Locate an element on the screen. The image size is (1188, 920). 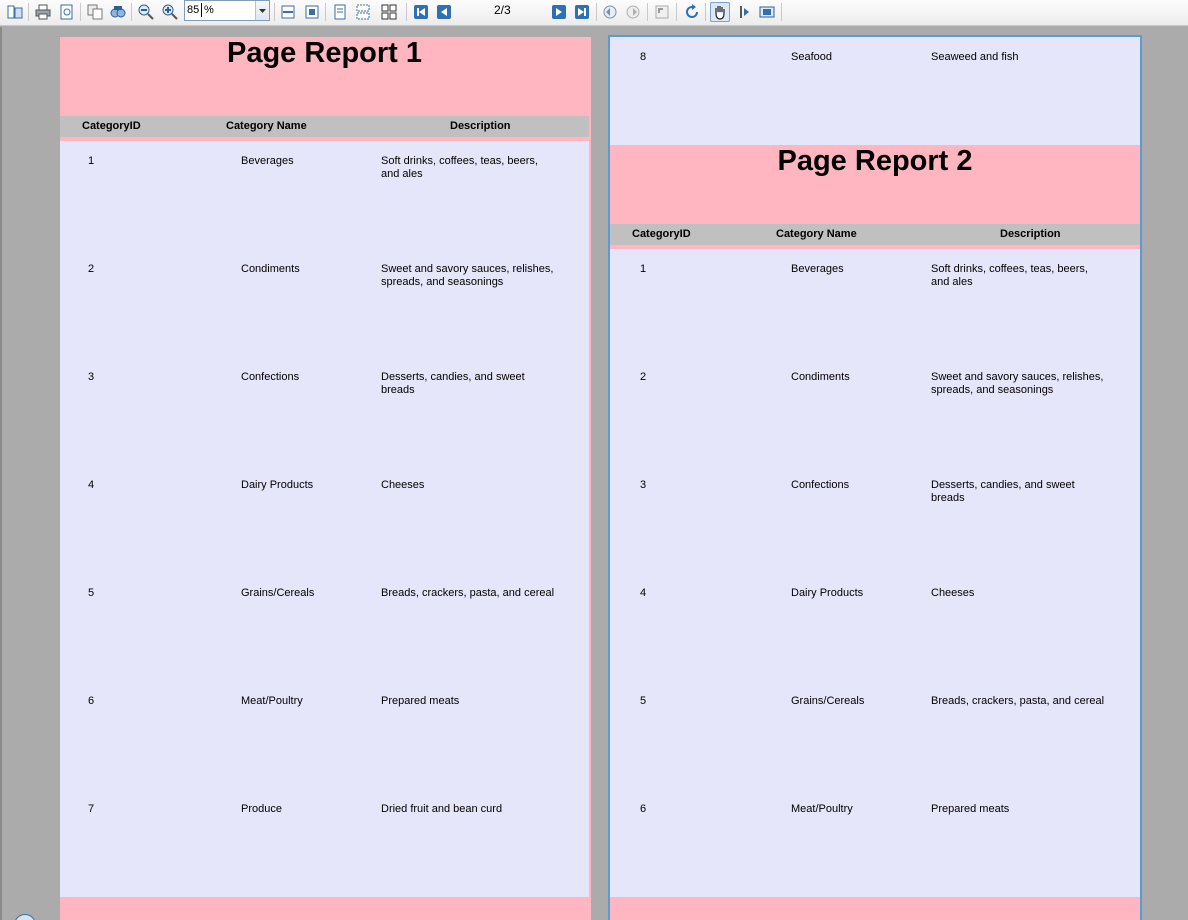
status-circle-icon is located at coordinates (25, 917).